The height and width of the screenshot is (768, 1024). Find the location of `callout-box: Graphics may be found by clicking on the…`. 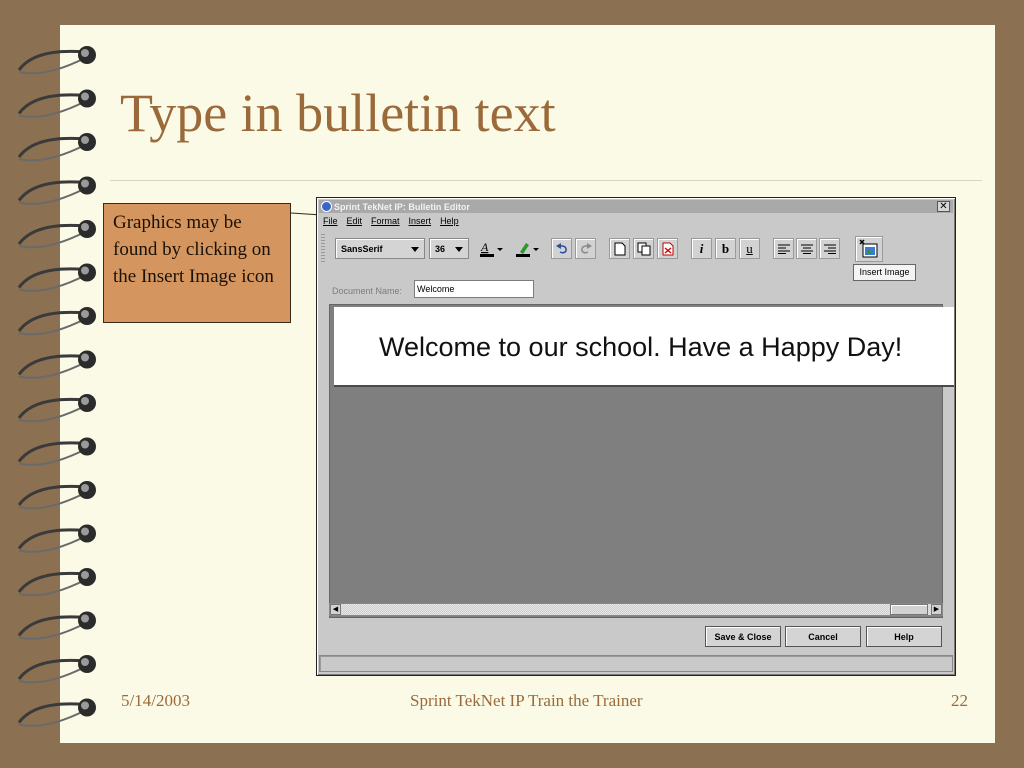

callout-box: Graphics may be found by clicking on the… is located at coordinates (197, 263).